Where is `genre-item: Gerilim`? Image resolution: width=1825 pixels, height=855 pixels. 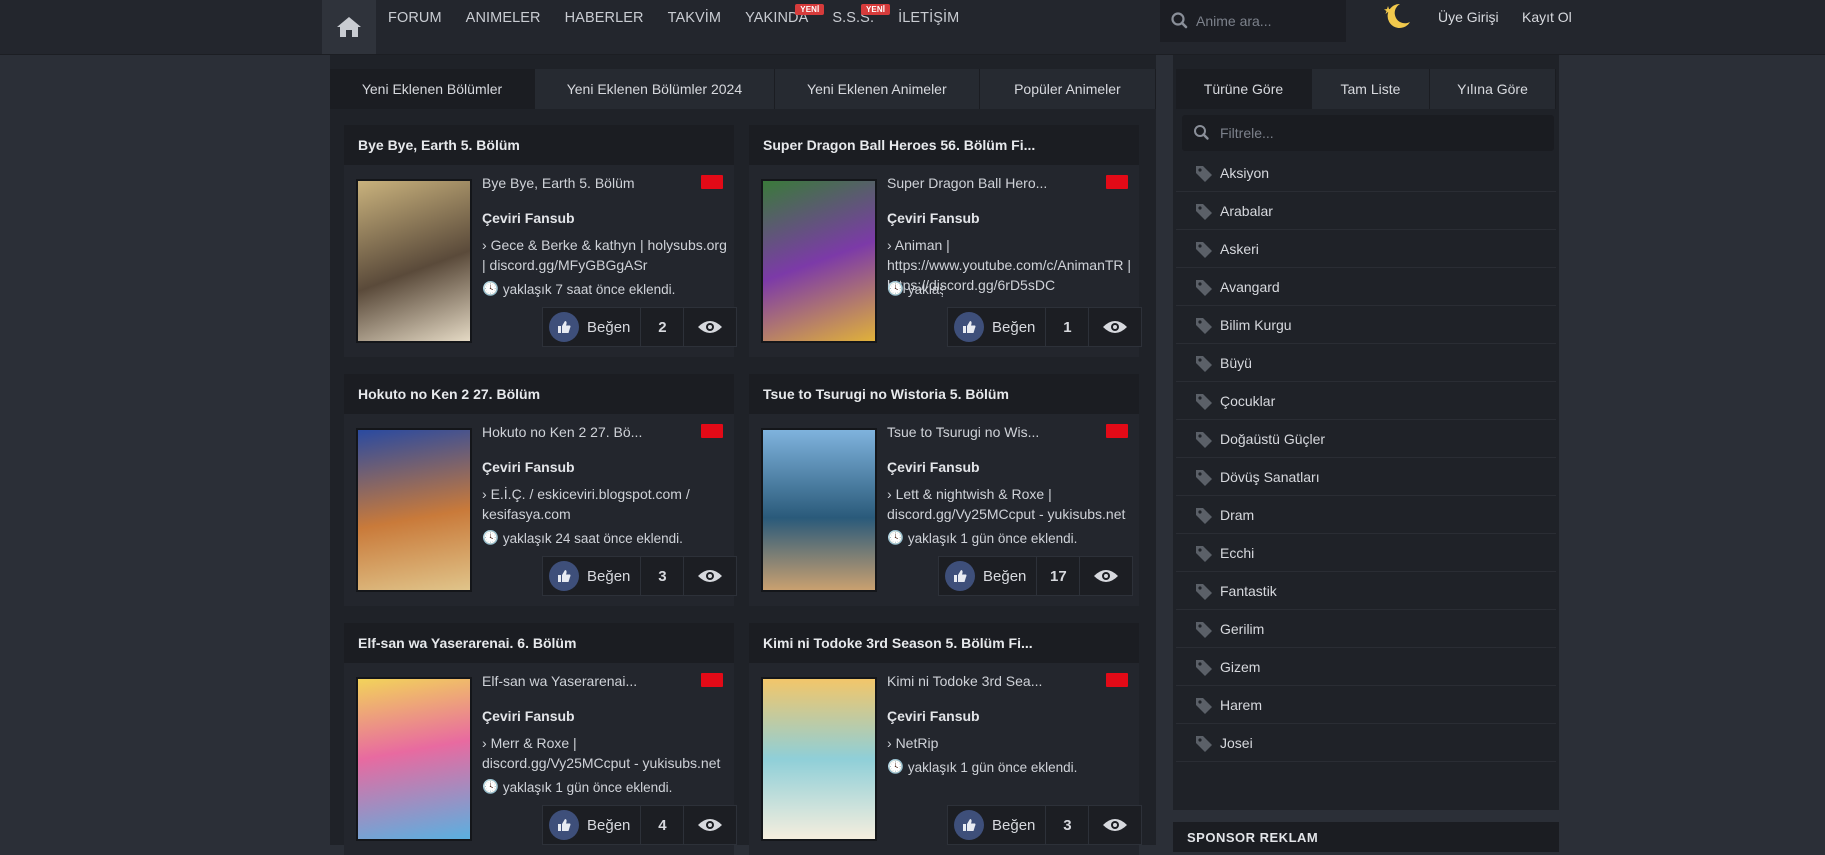
genre-item: Gerilim is located at coordinates (1366, 629).